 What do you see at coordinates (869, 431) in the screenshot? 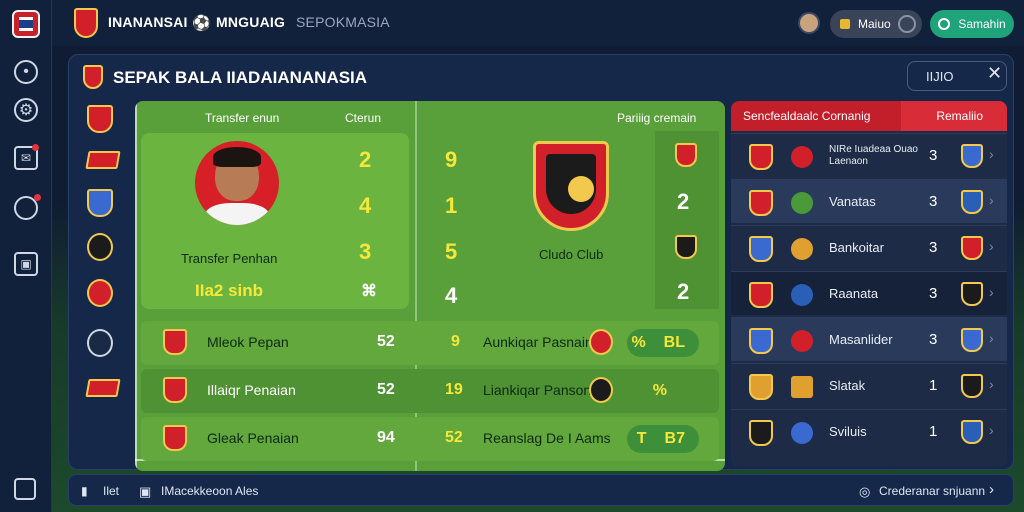
I see `table-row: Sviluis 1 ›` at bounding box center [869, 431].